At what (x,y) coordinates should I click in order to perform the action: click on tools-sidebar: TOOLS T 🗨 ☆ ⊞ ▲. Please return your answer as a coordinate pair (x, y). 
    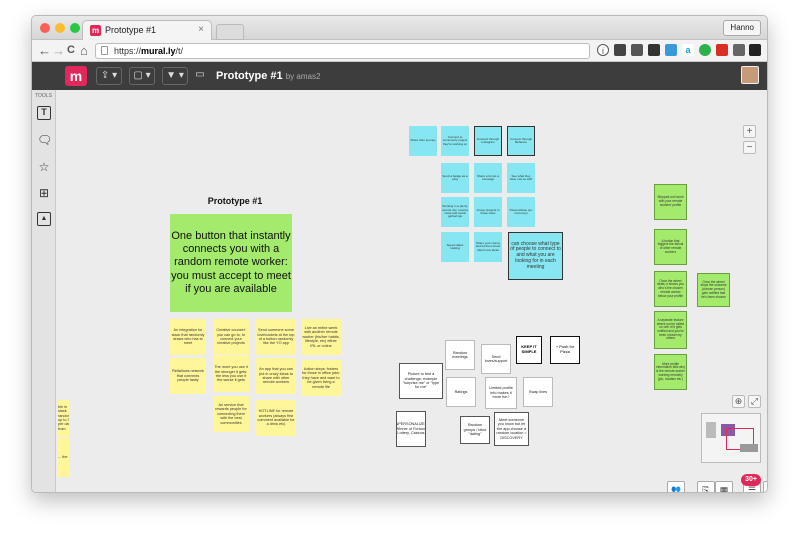
    Looking at the image, I should click on (44, 291).